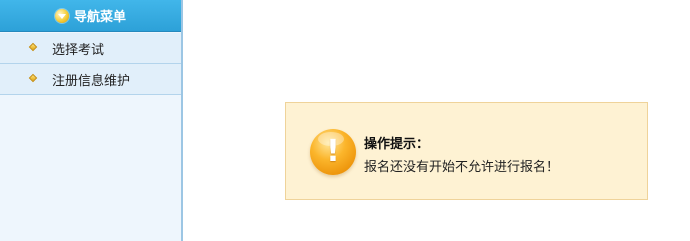  I want to click on alert-title: 操作提示：, so click(397, 144).